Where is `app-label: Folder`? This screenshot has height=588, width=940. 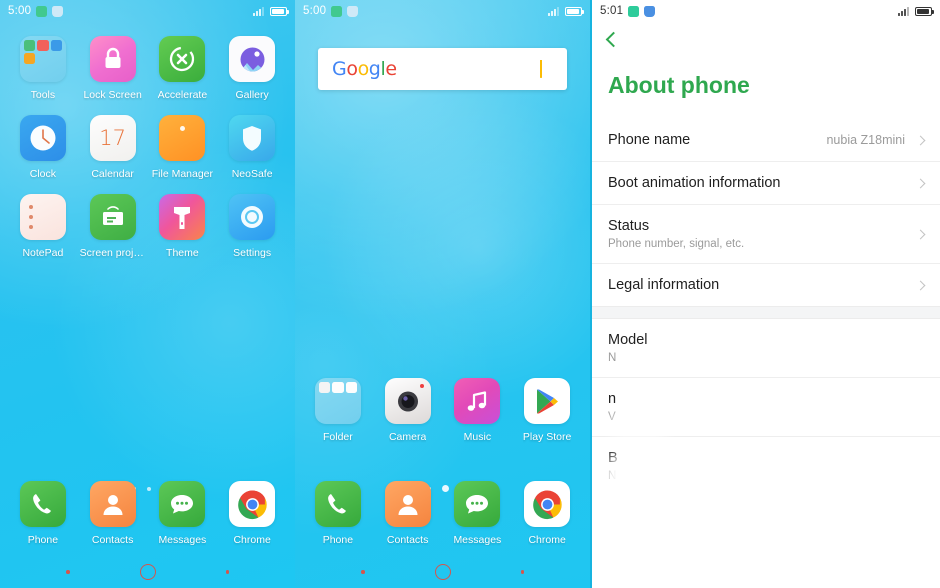
app-label: Folder is located at coordinates (337, 437).